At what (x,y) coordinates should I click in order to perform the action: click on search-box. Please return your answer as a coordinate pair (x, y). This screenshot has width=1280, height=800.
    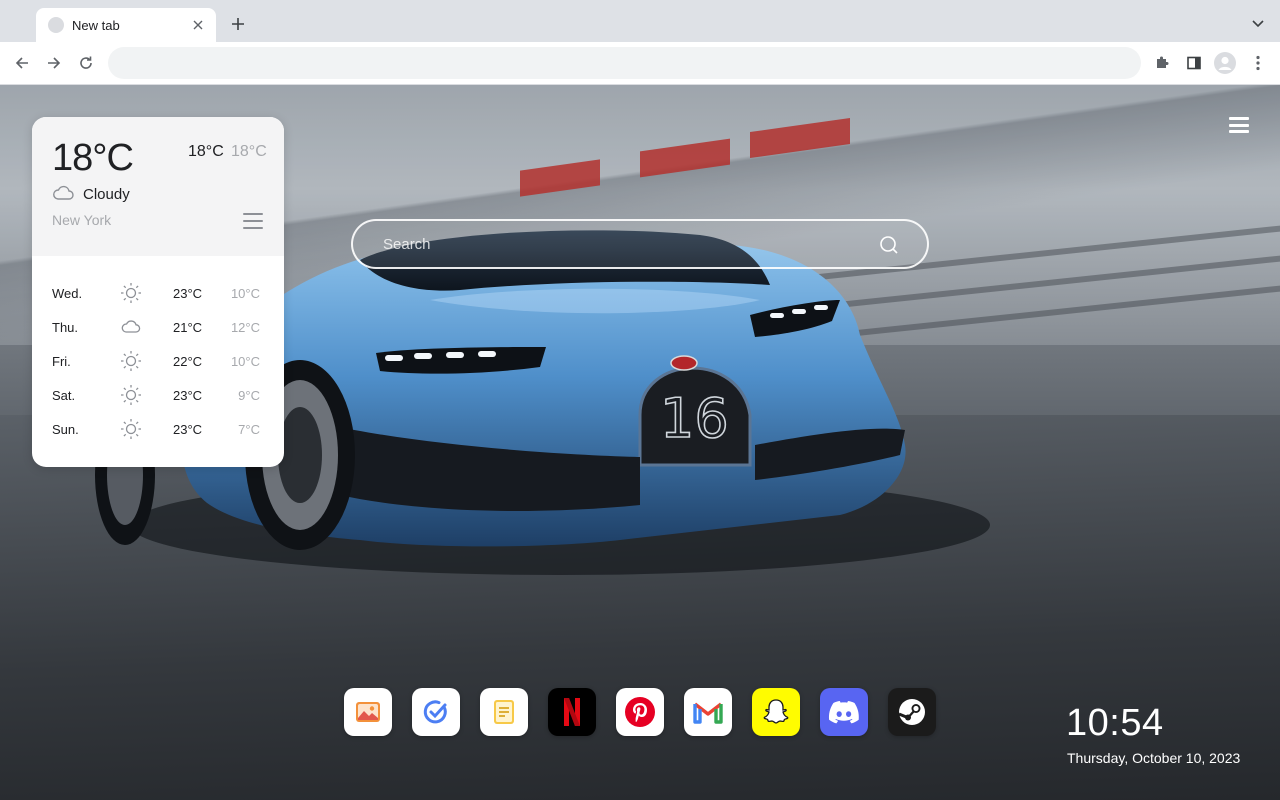
    Looking at the image, I should click on (640, 244).